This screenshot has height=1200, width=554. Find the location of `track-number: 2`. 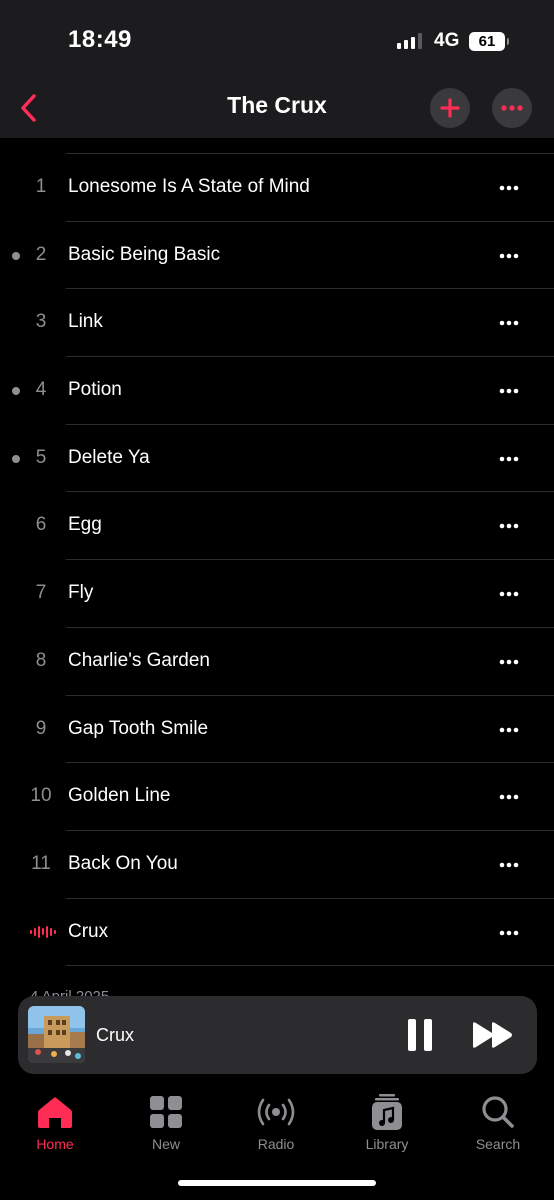

track-number: 2 is located at coordinates (41, 254).